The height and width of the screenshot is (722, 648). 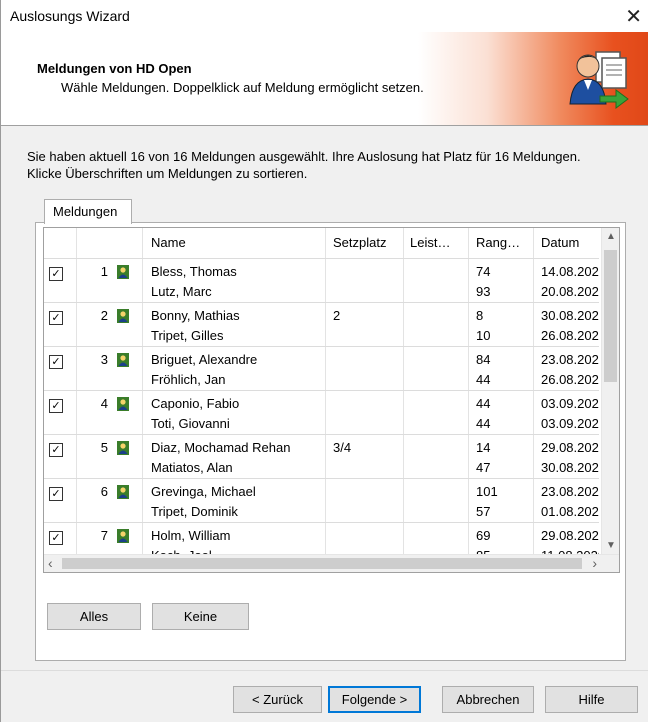 I want to click on row-number: 1, so click(x=104, y=271).